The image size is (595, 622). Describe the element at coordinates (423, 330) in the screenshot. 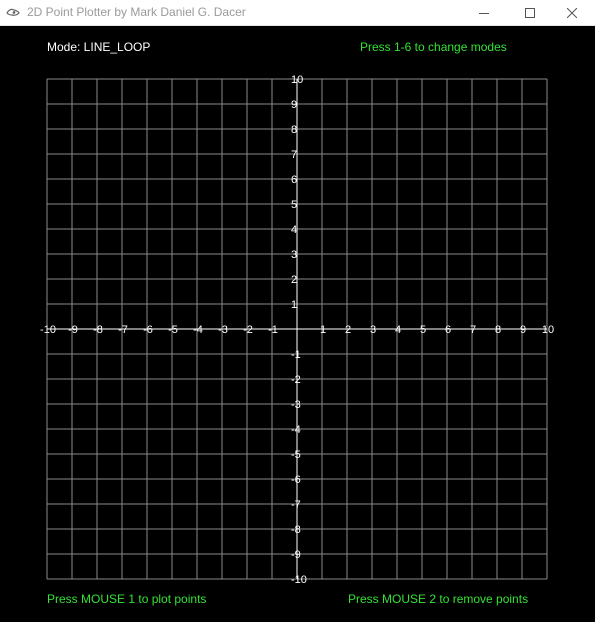

I see `x-tick-label: 5` at that location.